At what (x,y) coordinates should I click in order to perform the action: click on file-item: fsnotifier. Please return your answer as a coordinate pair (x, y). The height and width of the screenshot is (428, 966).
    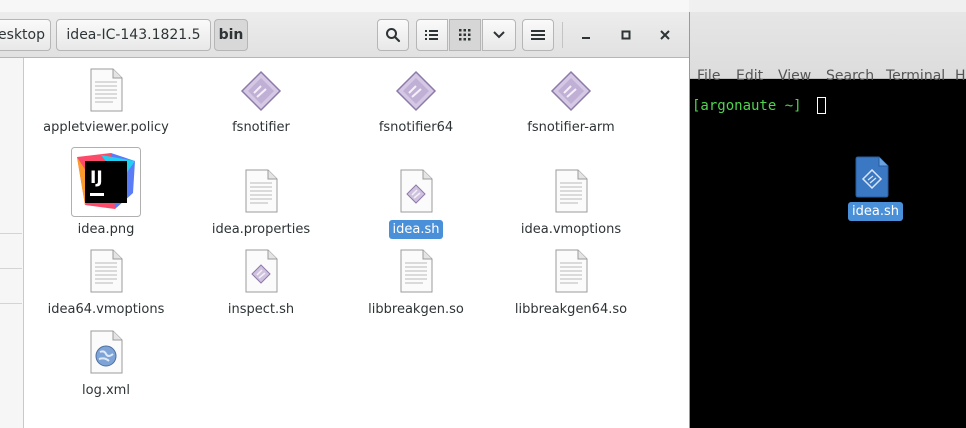
    Looking at the image, I should click on (261, 111).